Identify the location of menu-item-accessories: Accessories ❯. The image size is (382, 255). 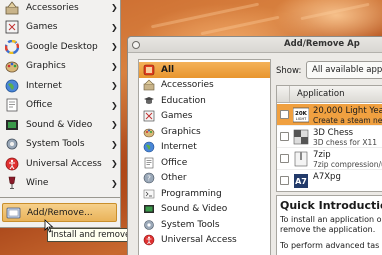
(60, 9).